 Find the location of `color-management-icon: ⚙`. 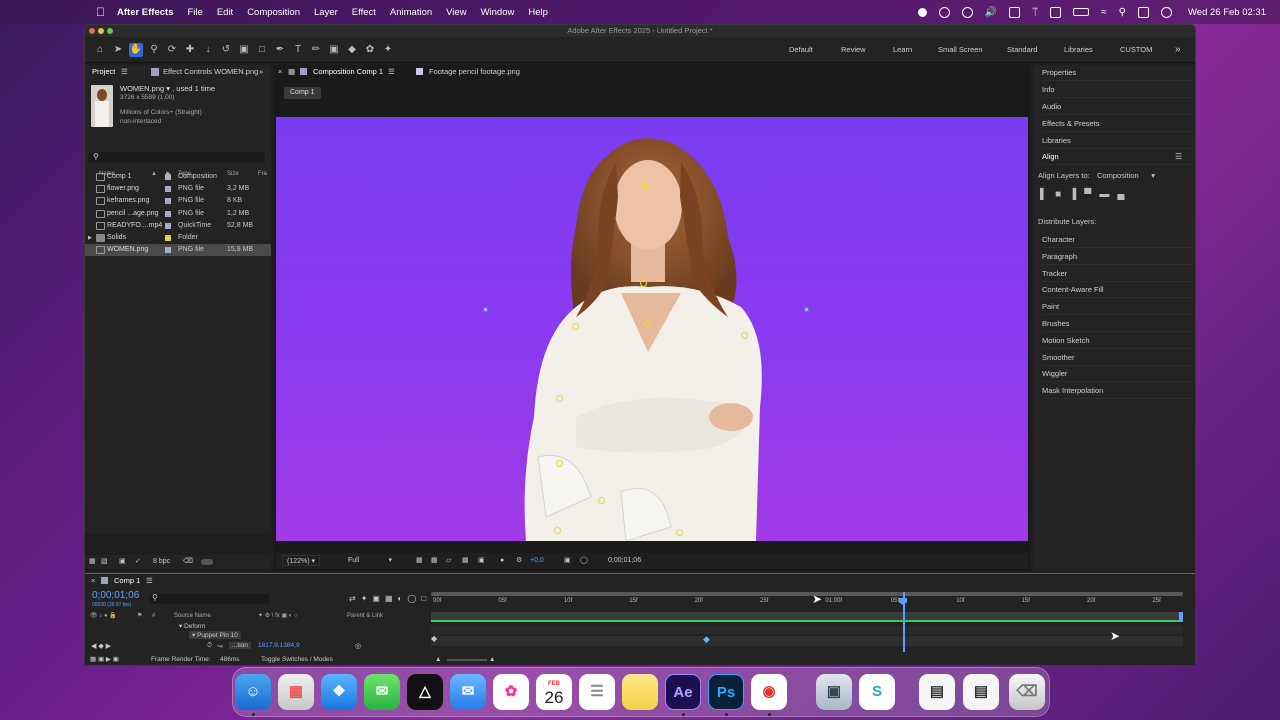

color-management-icon: ⚙ is located at coordinates (519, 561).